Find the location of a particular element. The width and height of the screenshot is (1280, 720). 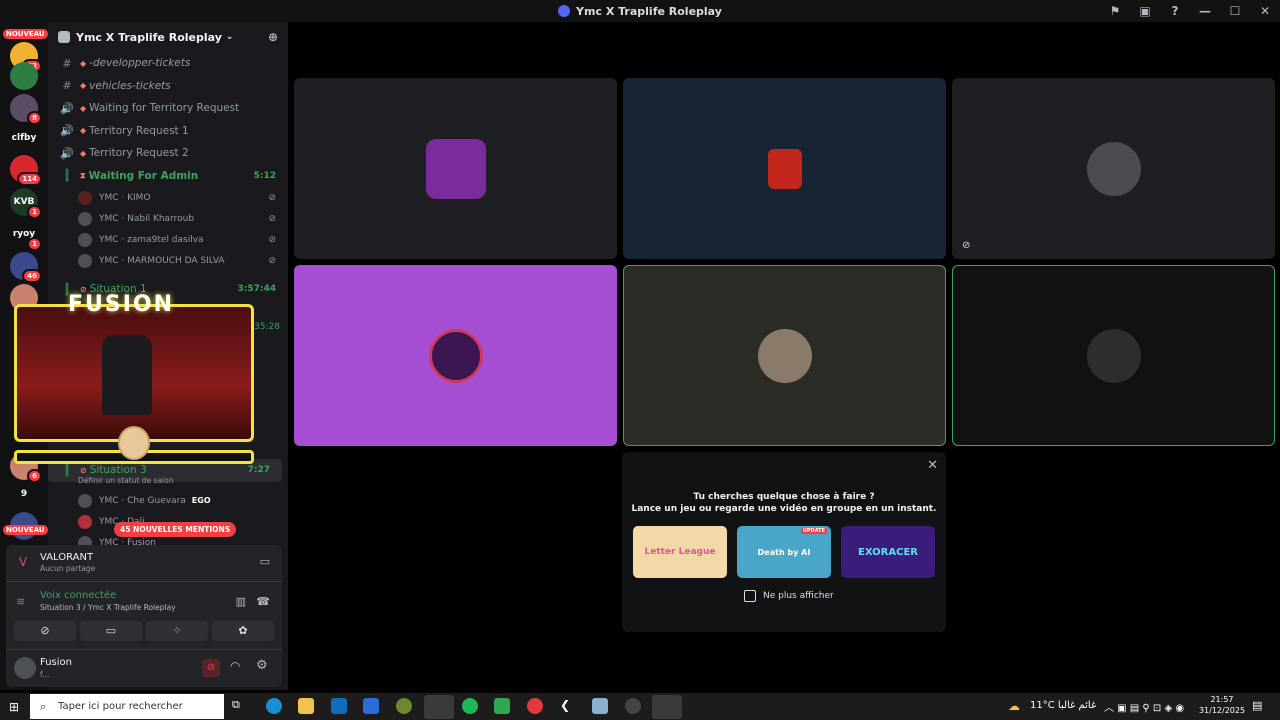

channel-item: 🔊 ◆ Territory Request 1 is located at coordinates (168, 131).